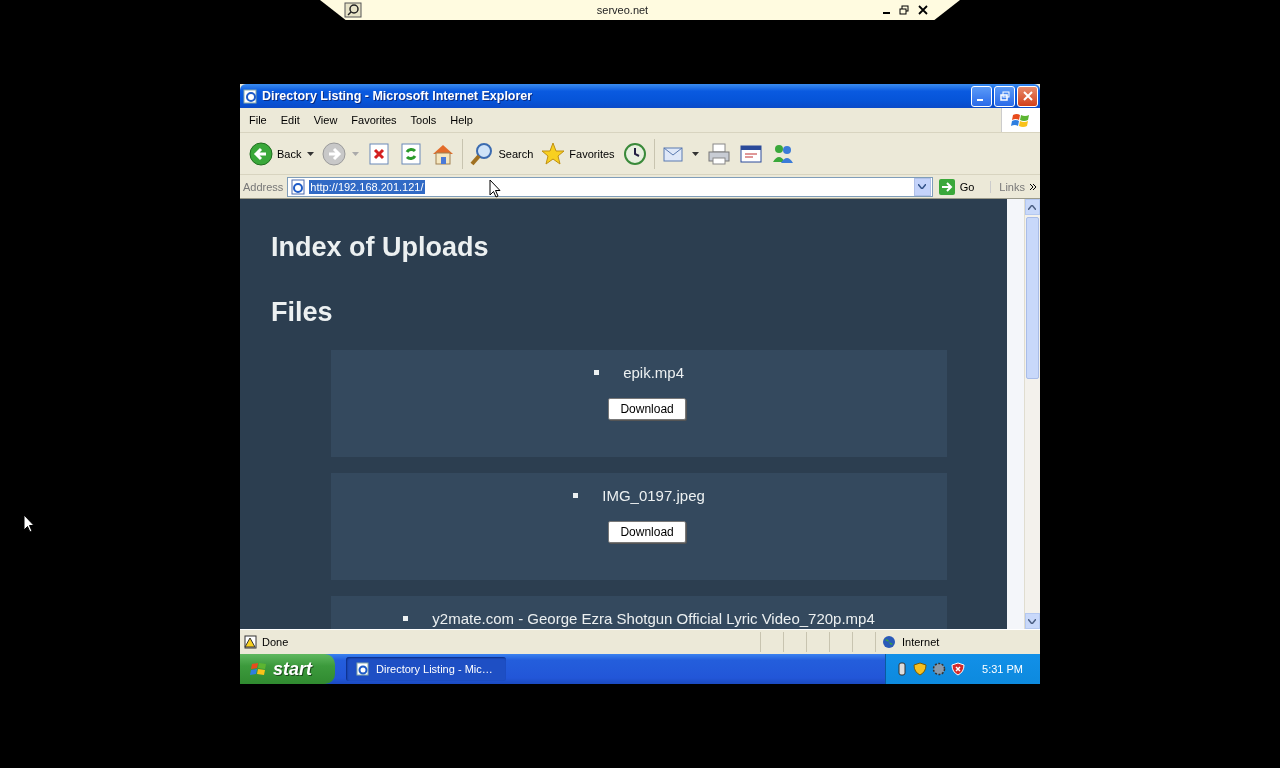  What do you see at coordinates (302, 312) in the screenshot?
I see `section-heading: Files` at bounding box center [302, 312].